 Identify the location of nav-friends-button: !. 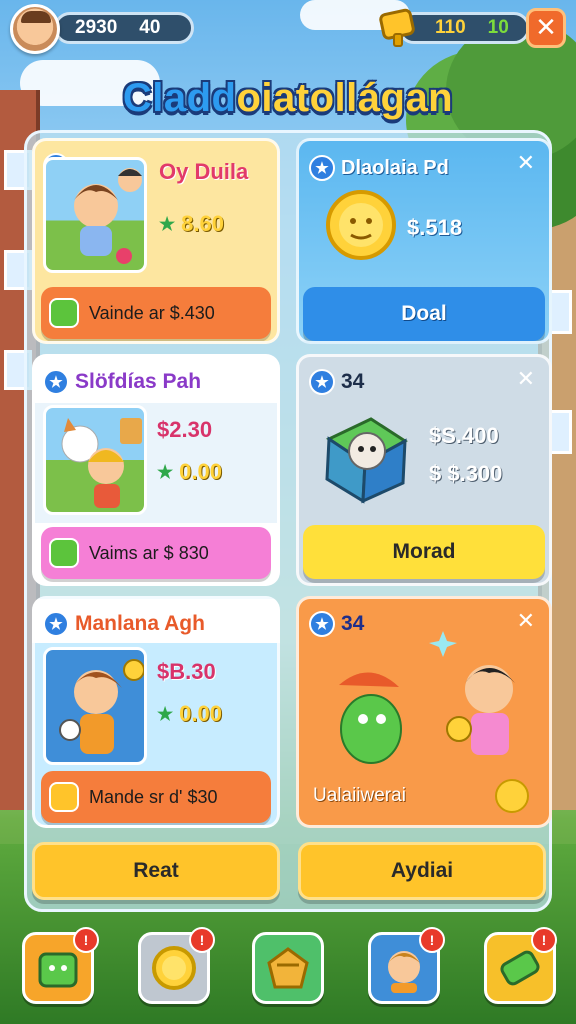
(406, 965).